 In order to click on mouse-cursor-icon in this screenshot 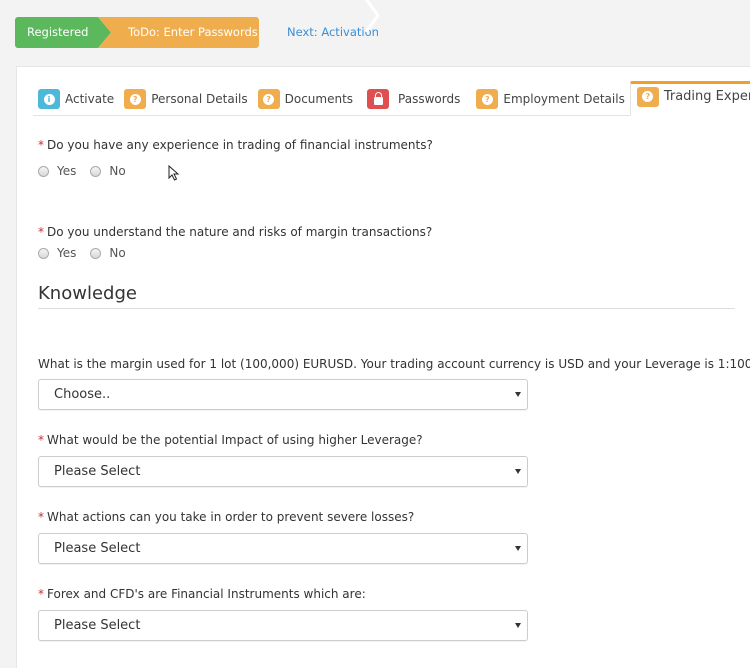, I will do `click(174, 173)`.